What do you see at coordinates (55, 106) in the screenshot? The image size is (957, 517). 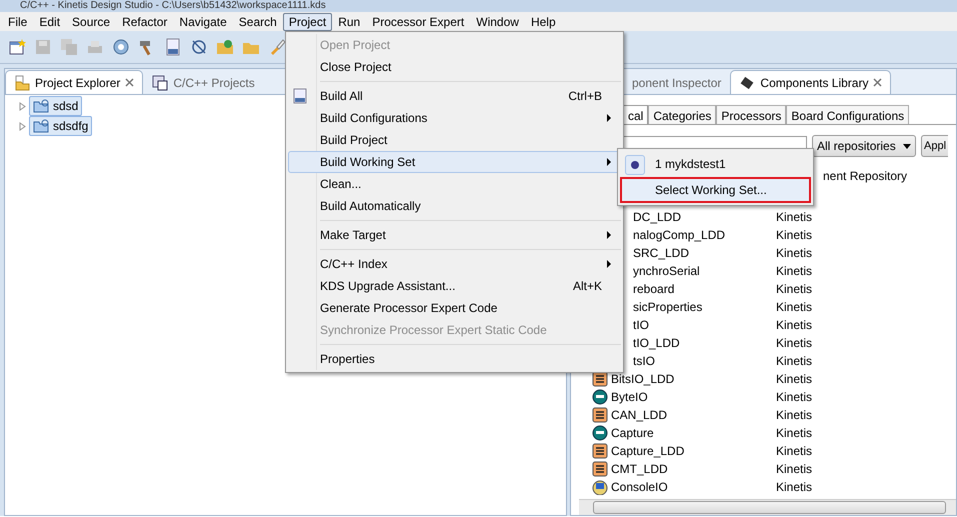 I see `tree-item: sdsd` at bounding box center [55, 106].